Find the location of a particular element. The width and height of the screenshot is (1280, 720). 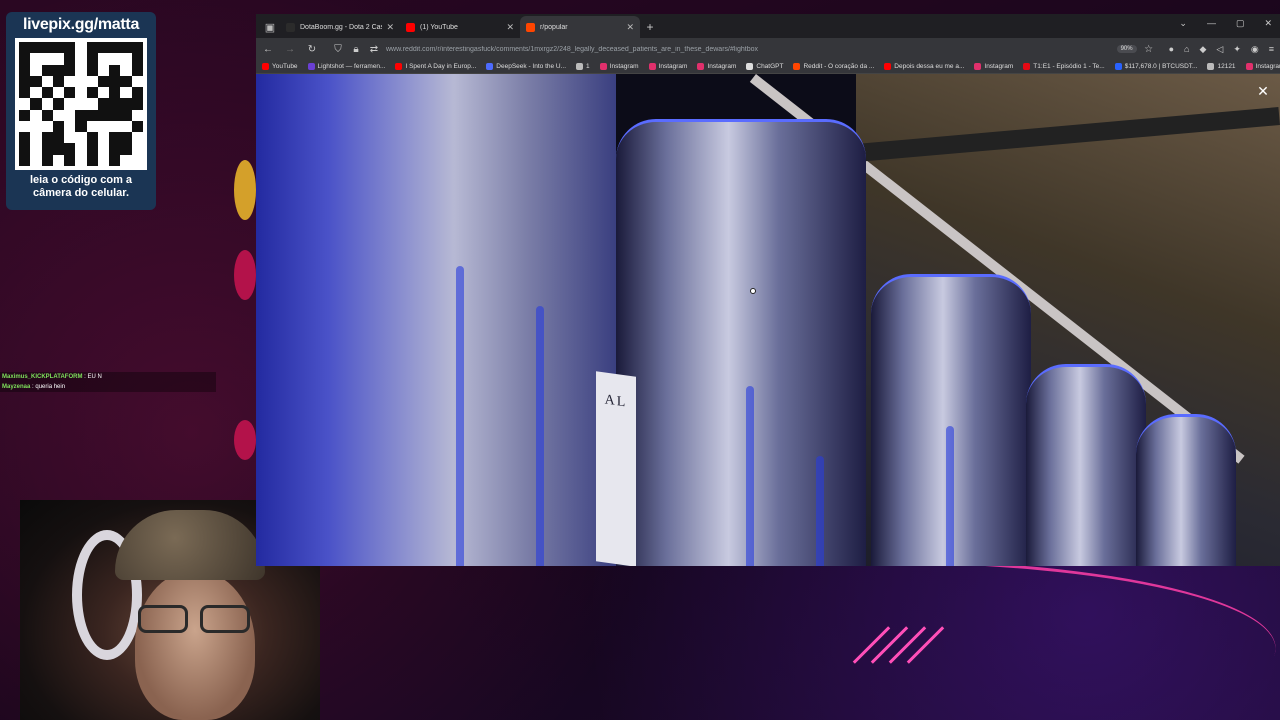

bookmark-label: 1 is located at coordinates (588, 66).